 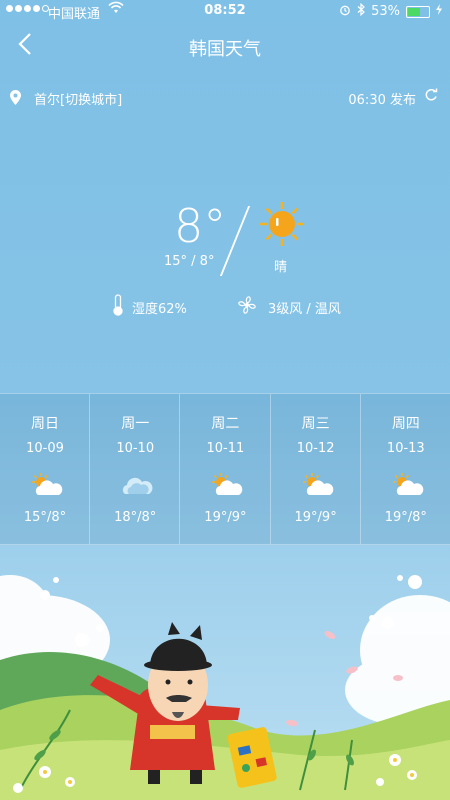 I want to click on forecast-date: 10-12, so click(x=315, y=448).